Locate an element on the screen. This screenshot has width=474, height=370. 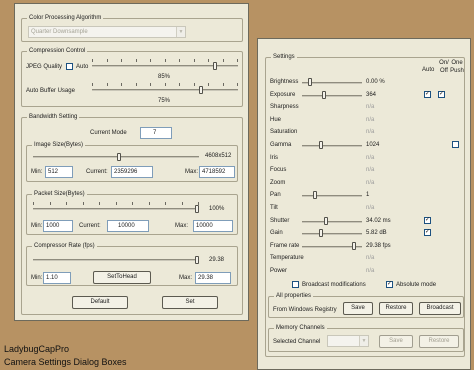
packet-min-label: Min: is located at coordinates (37, 226).